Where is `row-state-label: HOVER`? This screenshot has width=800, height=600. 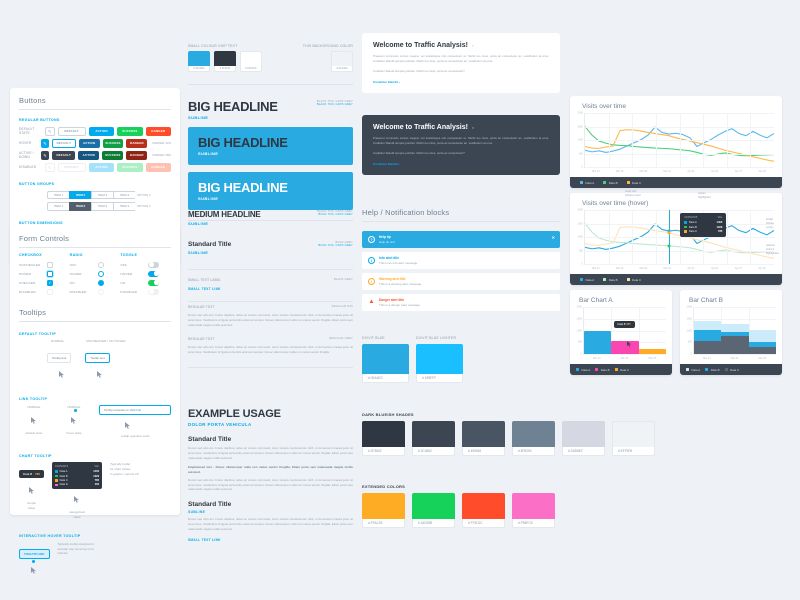 row-state-label: HOVER is located at coordinates (25, 143).